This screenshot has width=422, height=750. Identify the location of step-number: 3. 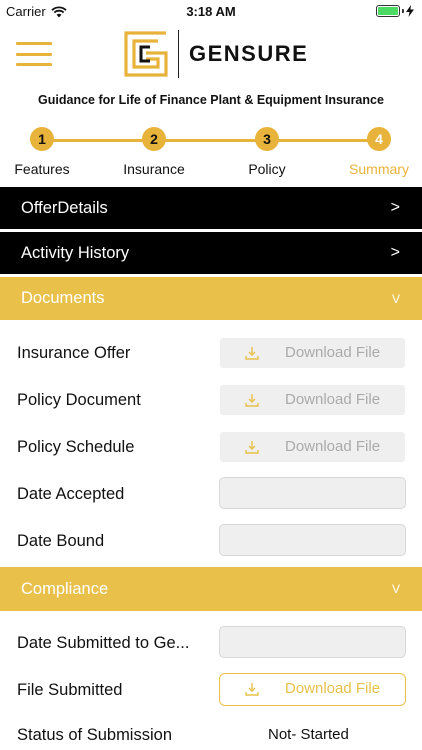
(267, 139).